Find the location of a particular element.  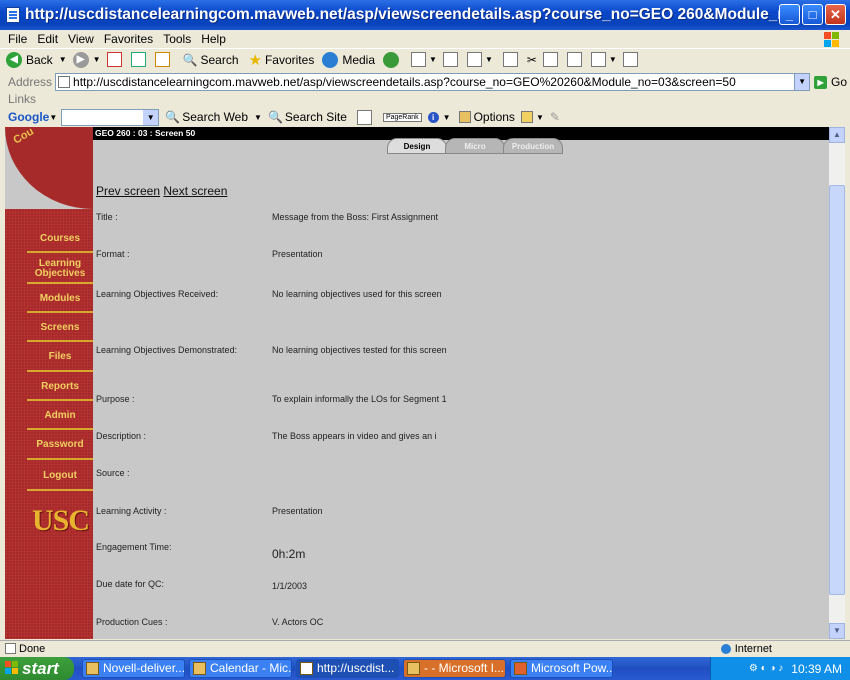

paste-button is located at coordinates (575, 59).